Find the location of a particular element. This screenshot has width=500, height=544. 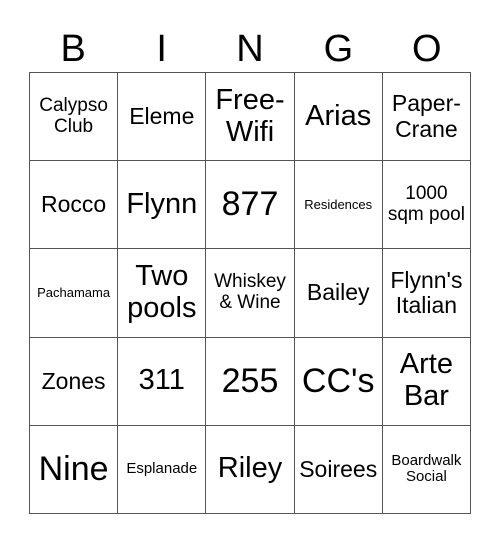

header-letter-n: N is located at coordinates (250, 49).